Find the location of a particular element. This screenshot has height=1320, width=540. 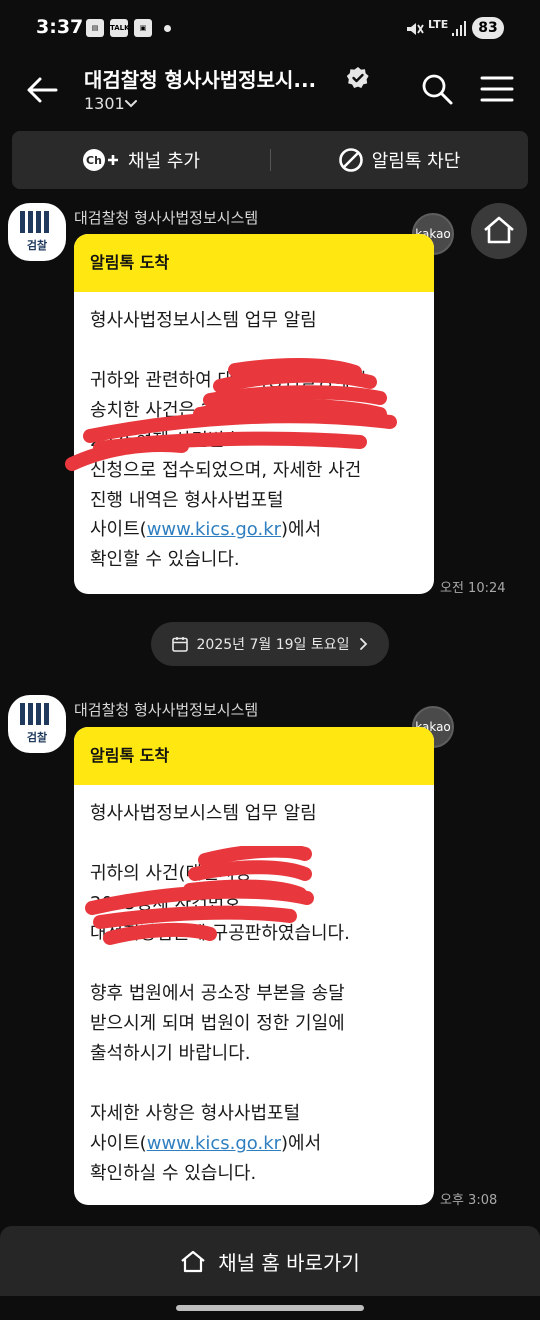

calendar-icon is located at coordinates (179, 644).